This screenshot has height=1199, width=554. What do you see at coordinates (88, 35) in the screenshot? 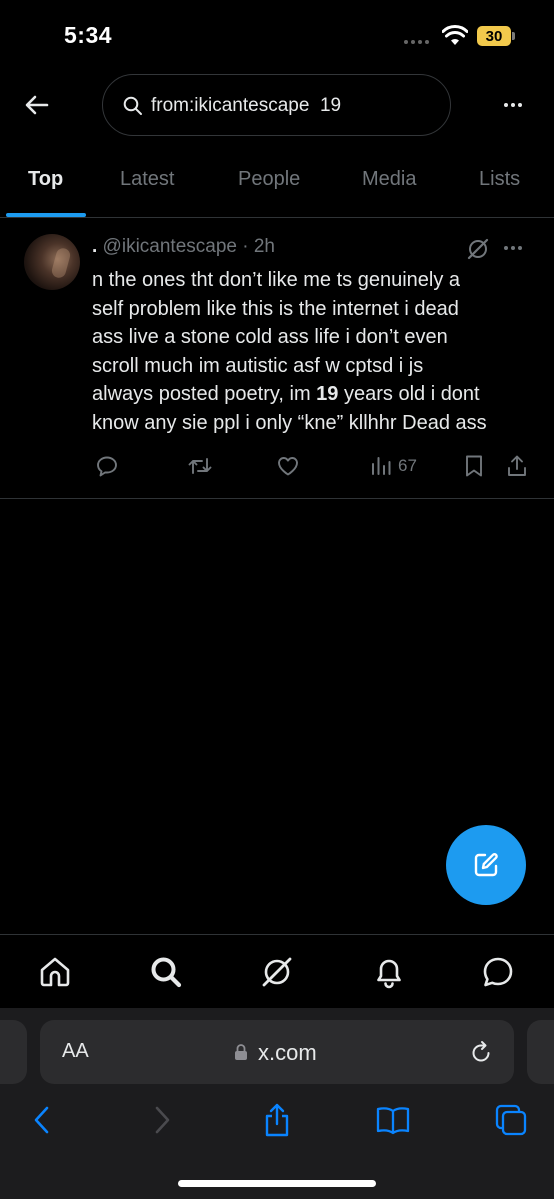
I see `status-time: 5:34` at bounding box center [88, 35].